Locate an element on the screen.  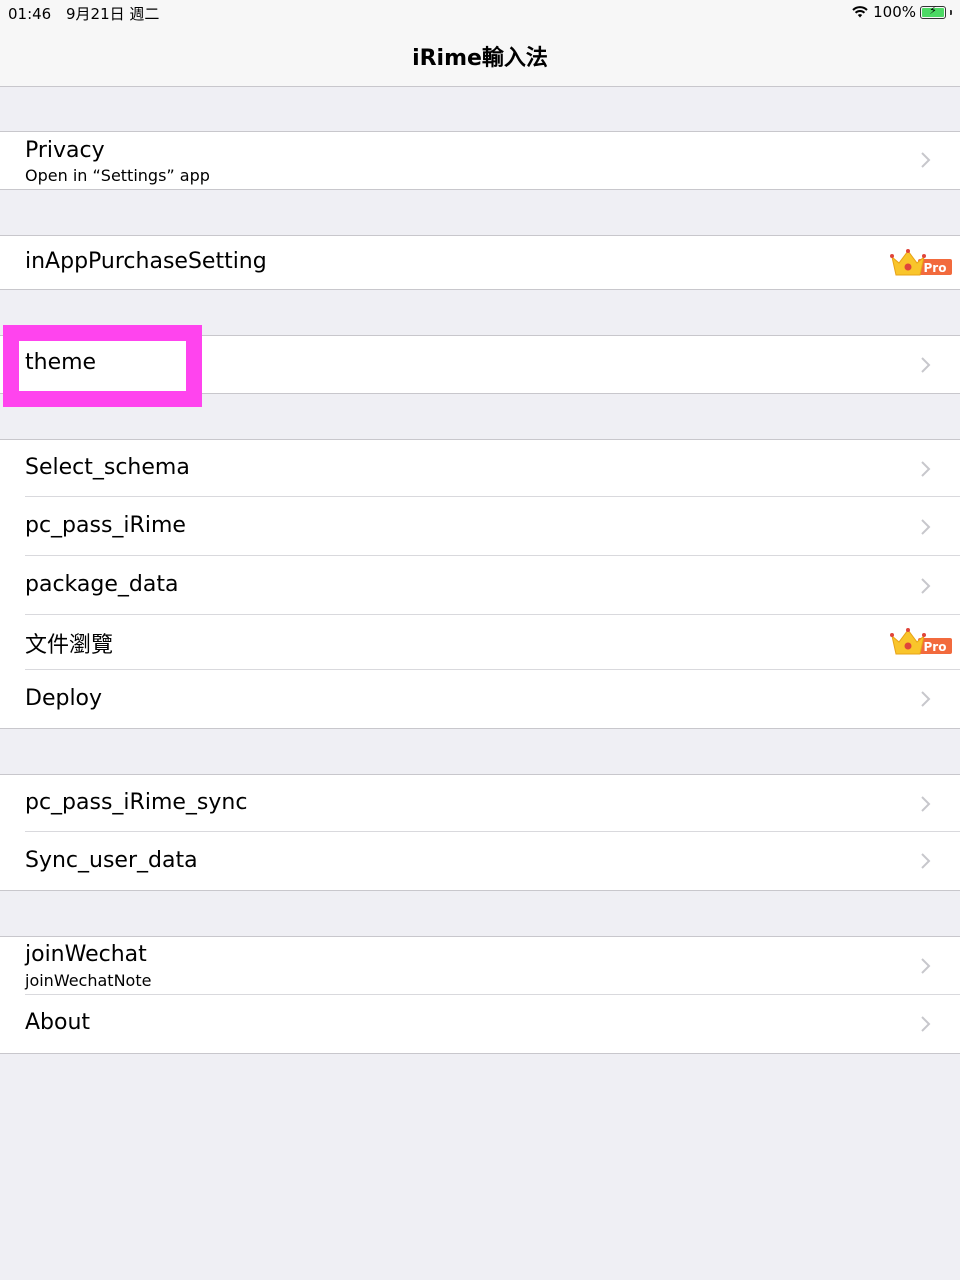
battery-charging-icon: ⚡ is located at coordinates (933, 11).